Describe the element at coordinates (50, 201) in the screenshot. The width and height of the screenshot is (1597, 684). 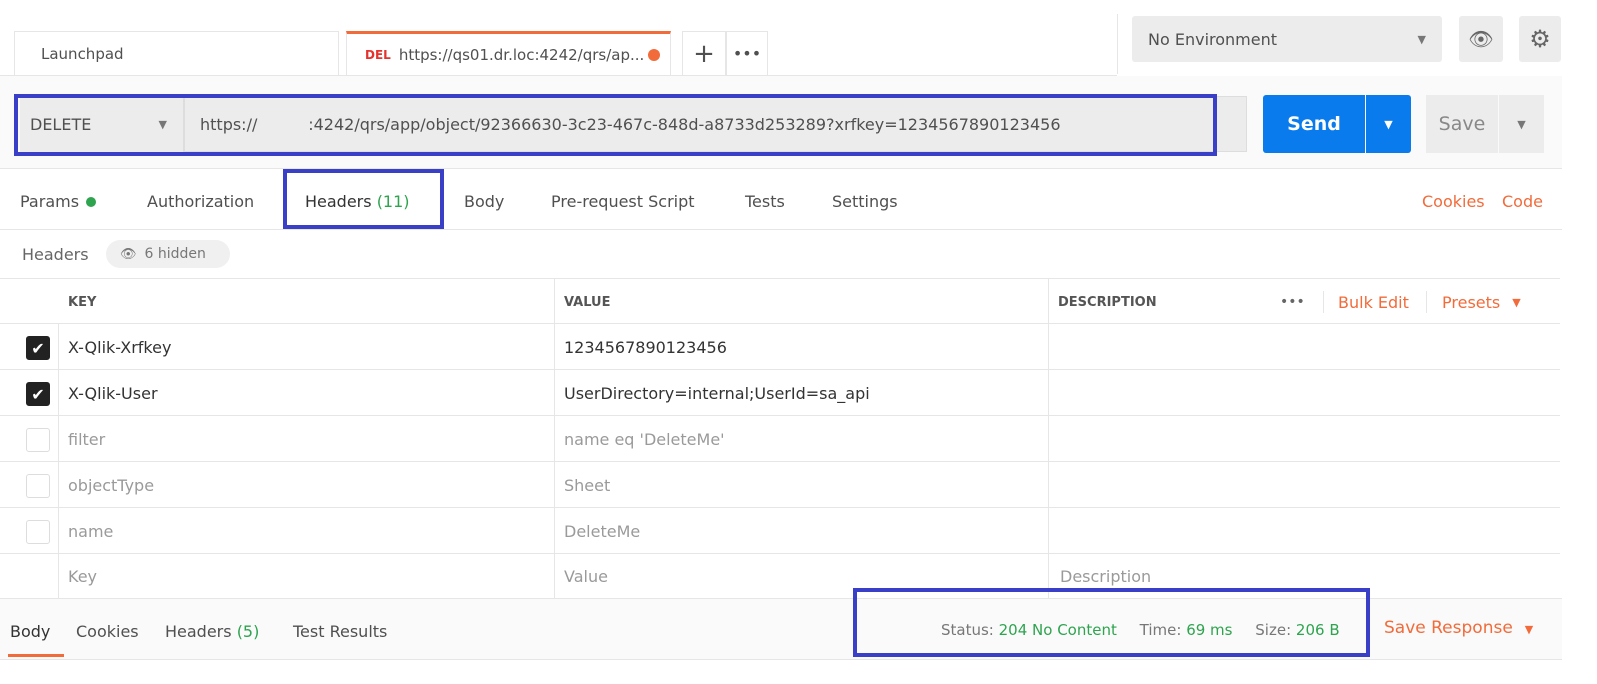
I see `tab-label: Params` at that location.